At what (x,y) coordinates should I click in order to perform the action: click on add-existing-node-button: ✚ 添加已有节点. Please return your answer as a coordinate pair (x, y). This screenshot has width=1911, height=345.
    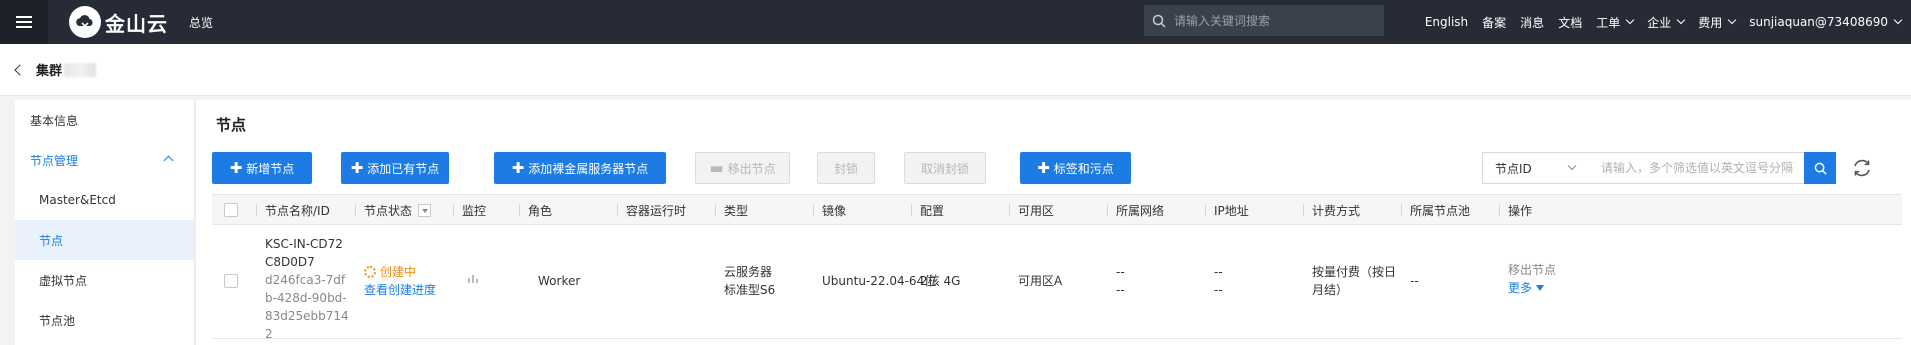
    Looking at the image, I should click on (395, 168).